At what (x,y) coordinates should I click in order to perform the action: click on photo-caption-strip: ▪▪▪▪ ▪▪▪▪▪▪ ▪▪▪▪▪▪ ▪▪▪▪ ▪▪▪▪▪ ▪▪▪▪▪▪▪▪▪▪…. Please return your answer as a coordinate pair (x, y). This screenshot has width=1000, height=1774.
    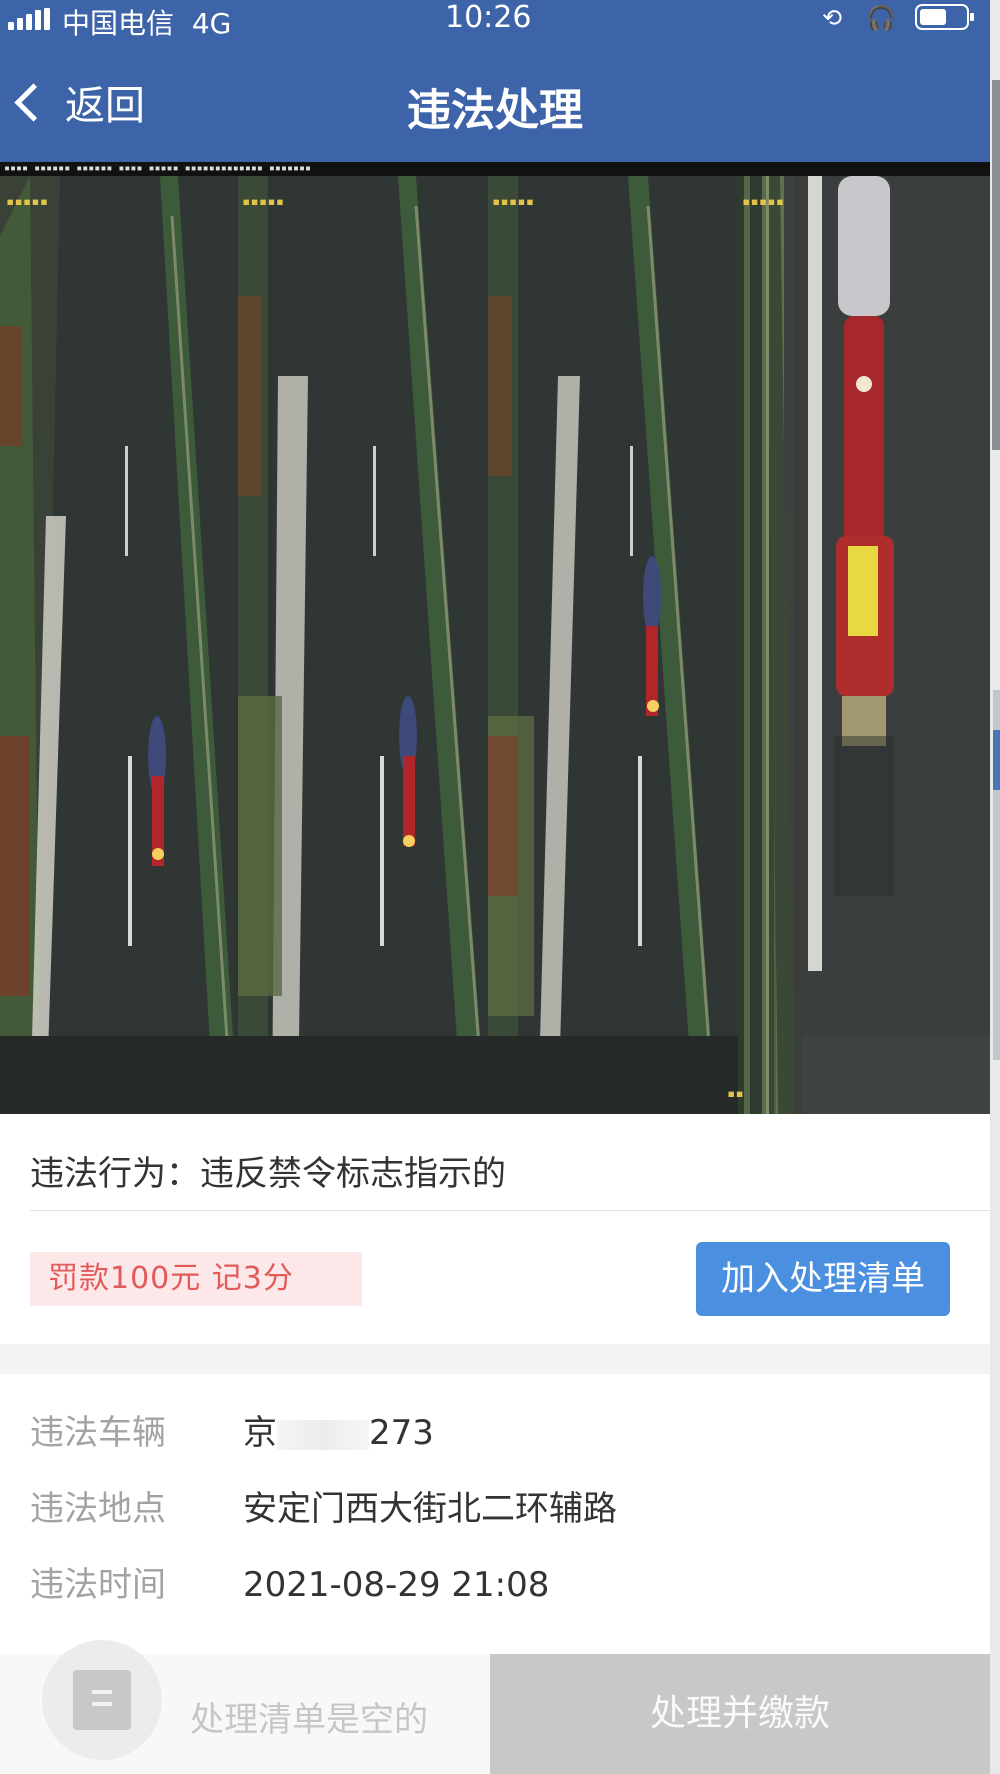
    Looking at the image, I should click on (495, 169).